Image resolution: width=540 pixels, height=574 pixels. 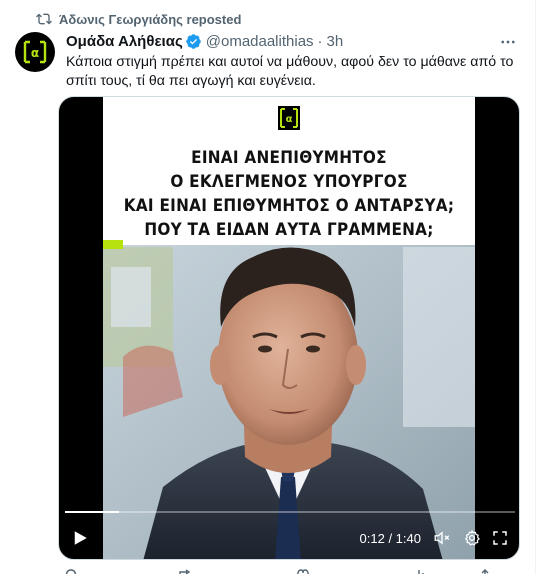 What do you see at coordinates (289, 229) in the screenshot?
I see `headline-line: ΠΟΥ ΤΑ ΕΙΔΑΝ ΑΥΤΑ ΓΡΑΜΜΕΝΑ;` at bounding box center [289, 229].